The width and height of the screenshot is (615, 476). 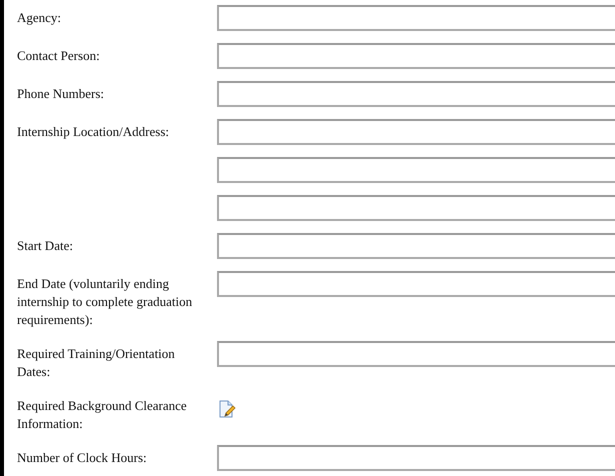 What do you see at coordinates (58, 55) in the screenshot?
I see `field-label: Contact Person:` at bounding box center [58, 55].